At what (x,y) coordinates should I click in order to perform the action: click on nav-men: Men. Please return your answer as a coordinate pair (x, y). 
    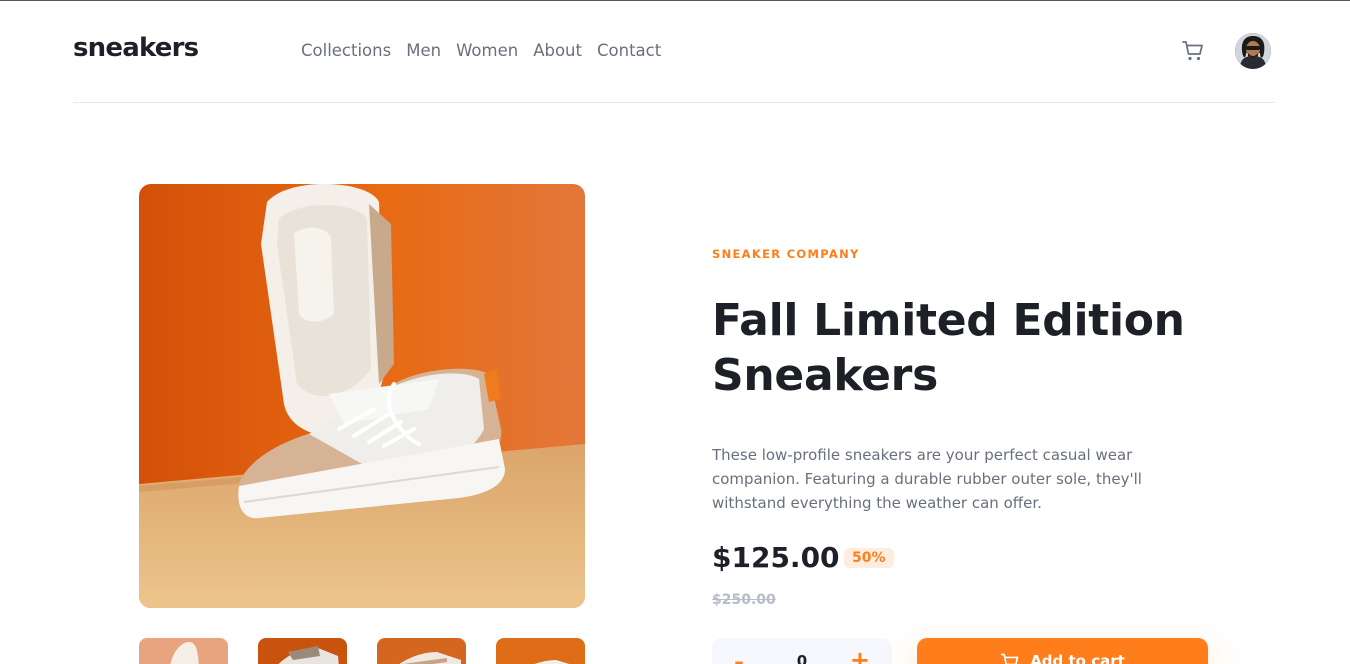
    Looking at the image, I should click on (423, 50).